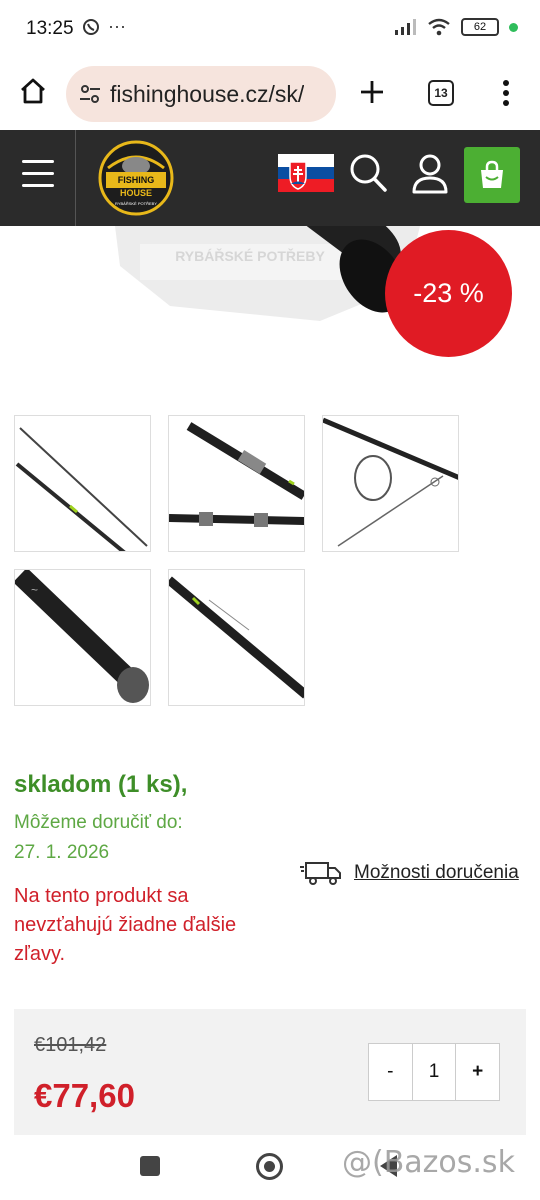 This screenshot has width=540, height=1200. Describe the element at coordinates (428, 1162) in the screenshot. I see `bazos-watermark: @(Bazos.sk` at that location.